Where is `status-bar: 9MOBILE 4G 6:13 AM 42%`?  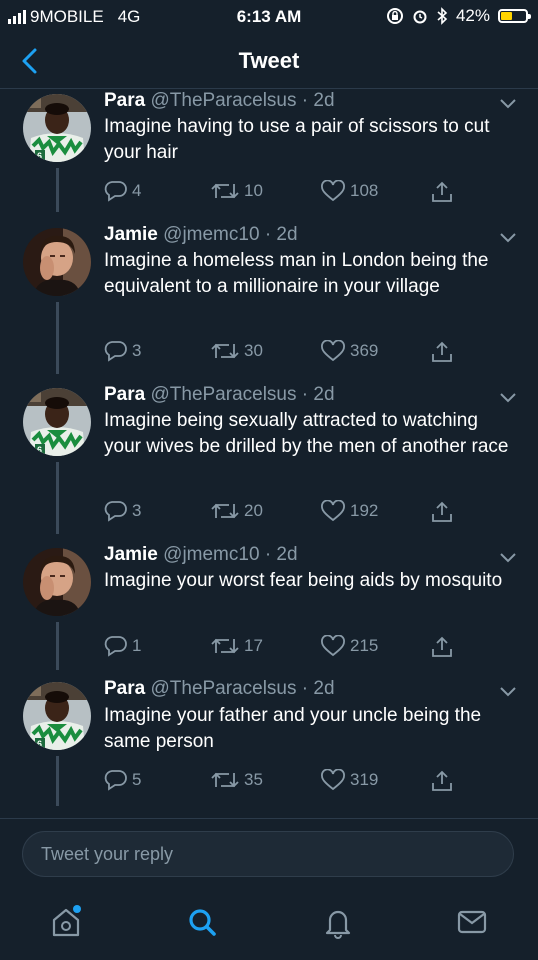 status-bar: 9MOBILE 4G 6:13 AM 42% is located at coordinates (269, 17).